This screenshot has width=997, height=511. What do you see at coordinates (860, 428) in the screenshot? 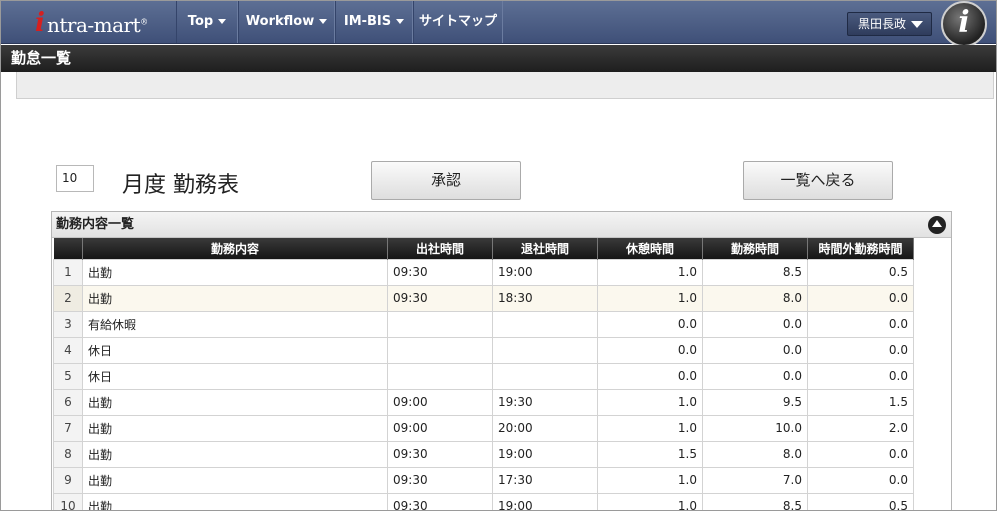
I see `cell-overtime: 2.0` at bounding box center [860, 428].